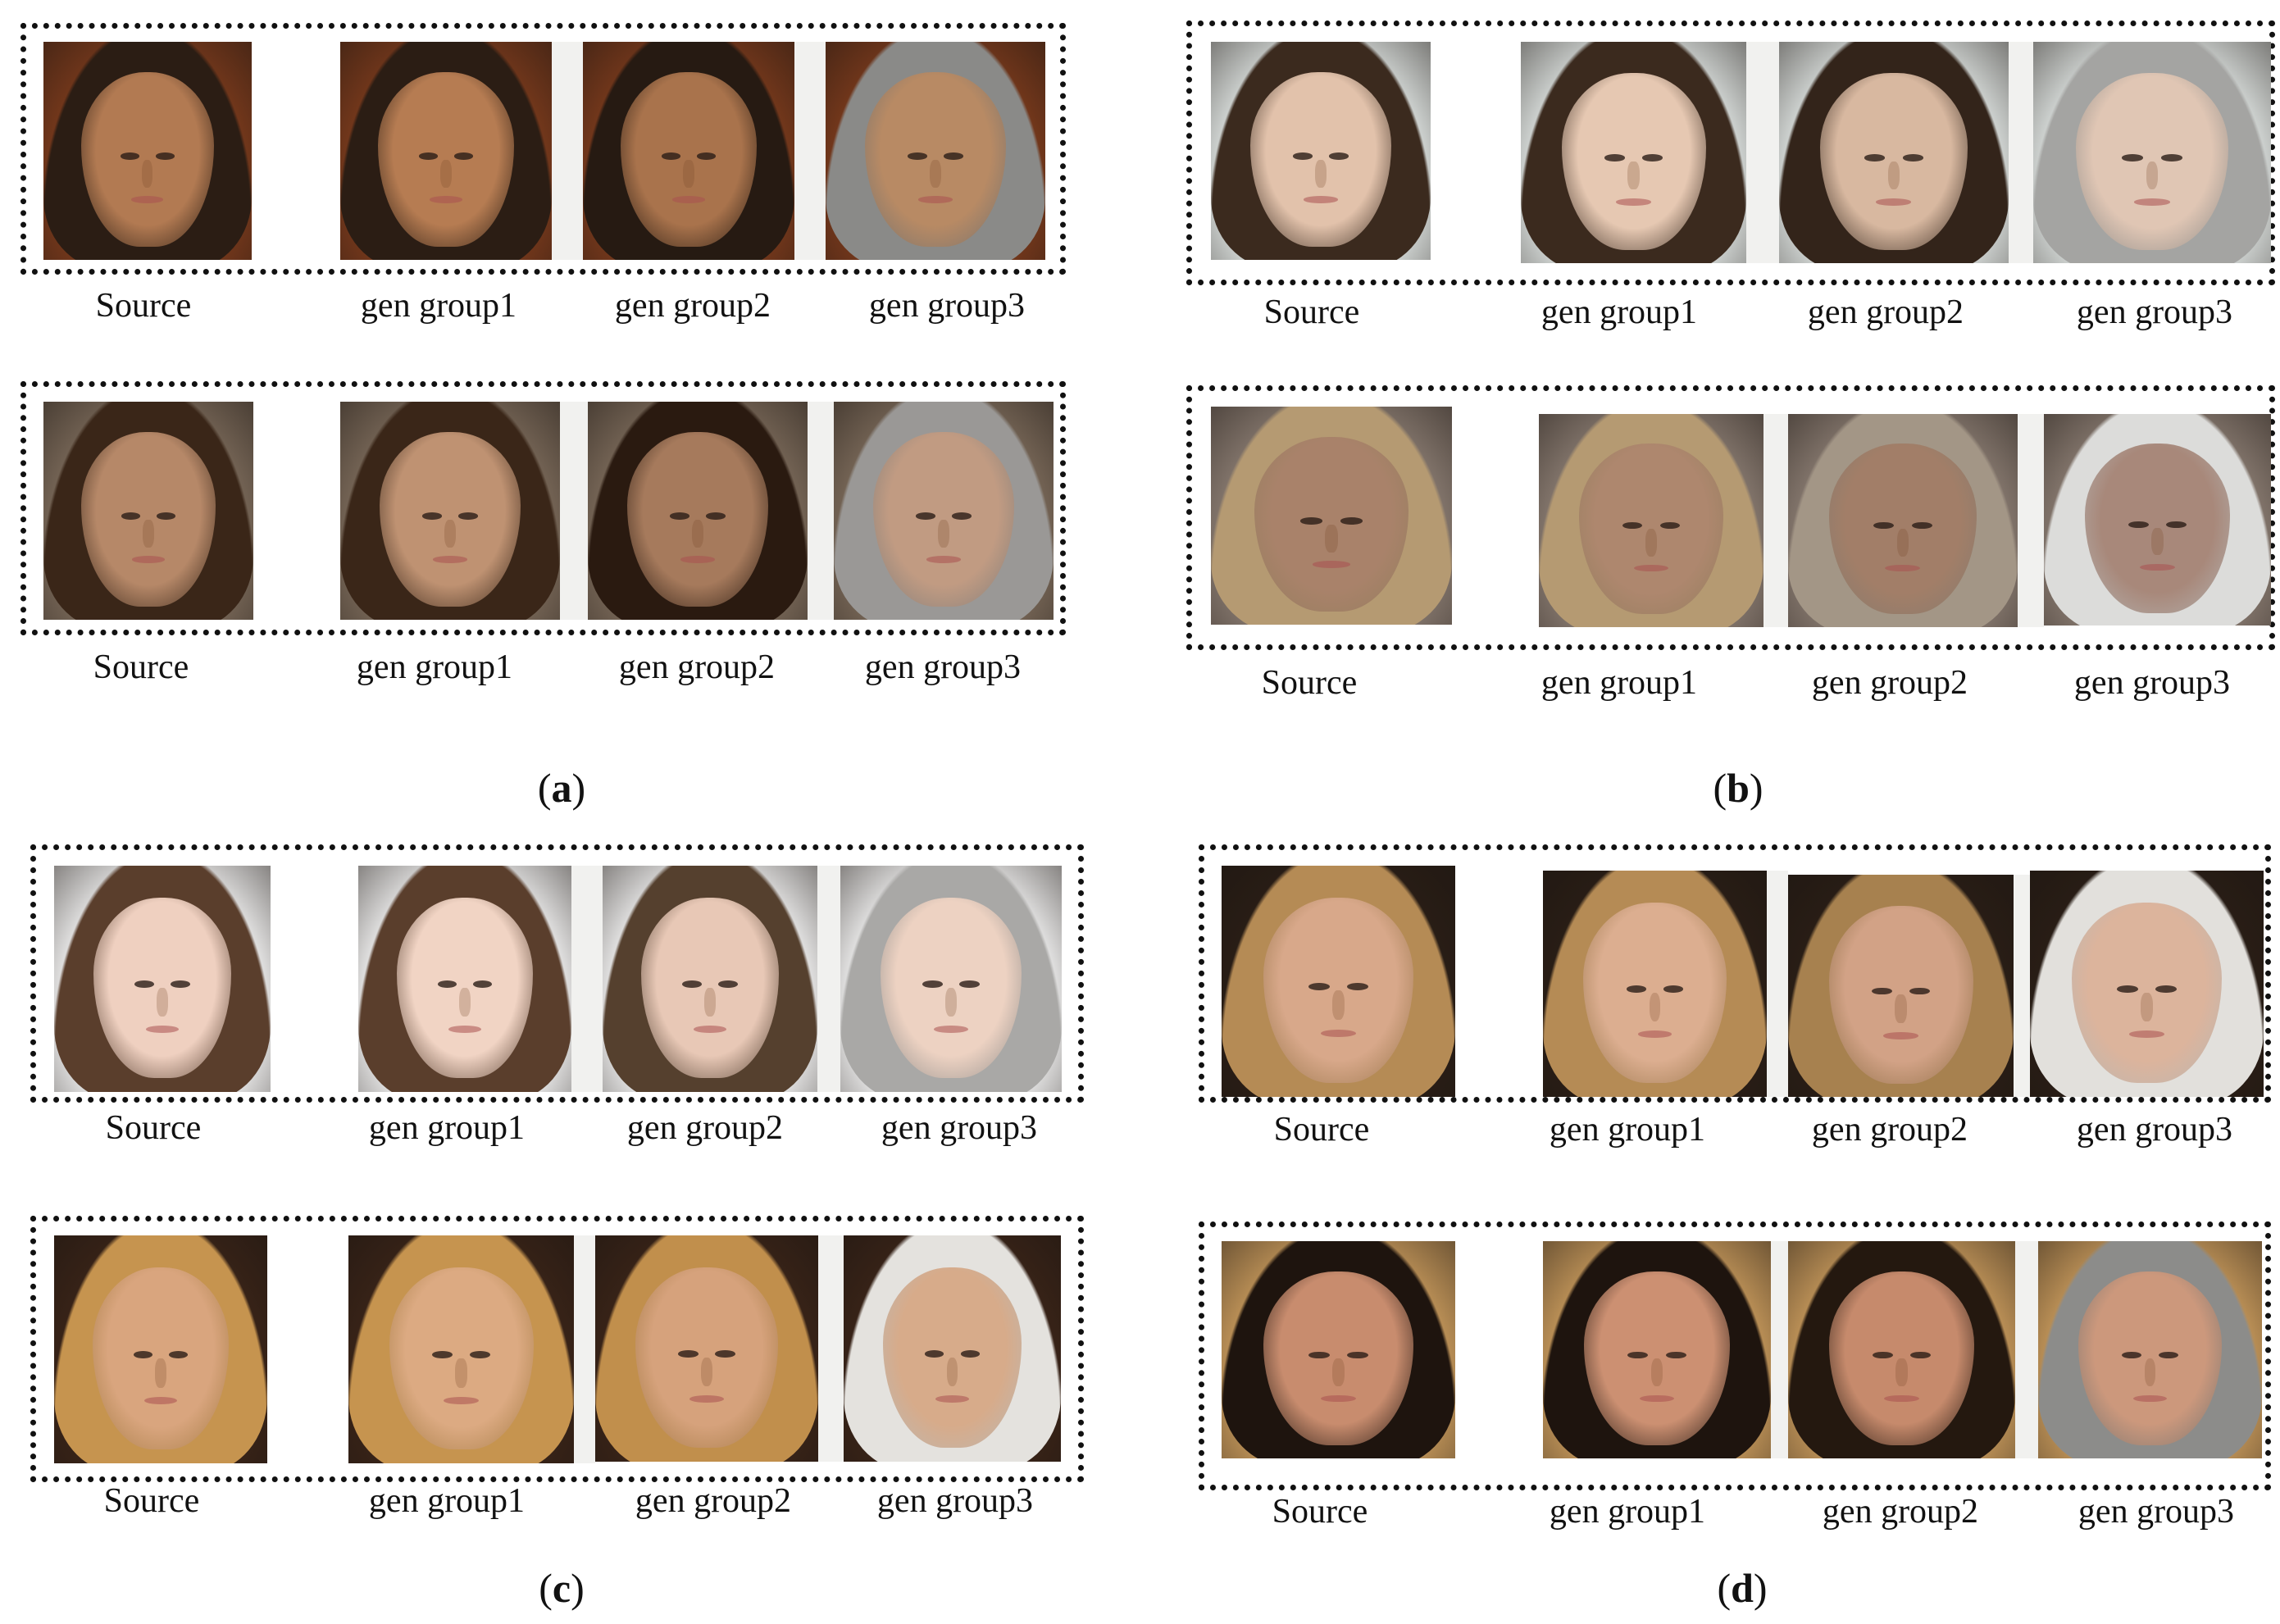 The image size is (2280, 1624). Describe the element at coordinates (1738, 788) in the screenshot. I see `panel-caption: (b)` at that location.